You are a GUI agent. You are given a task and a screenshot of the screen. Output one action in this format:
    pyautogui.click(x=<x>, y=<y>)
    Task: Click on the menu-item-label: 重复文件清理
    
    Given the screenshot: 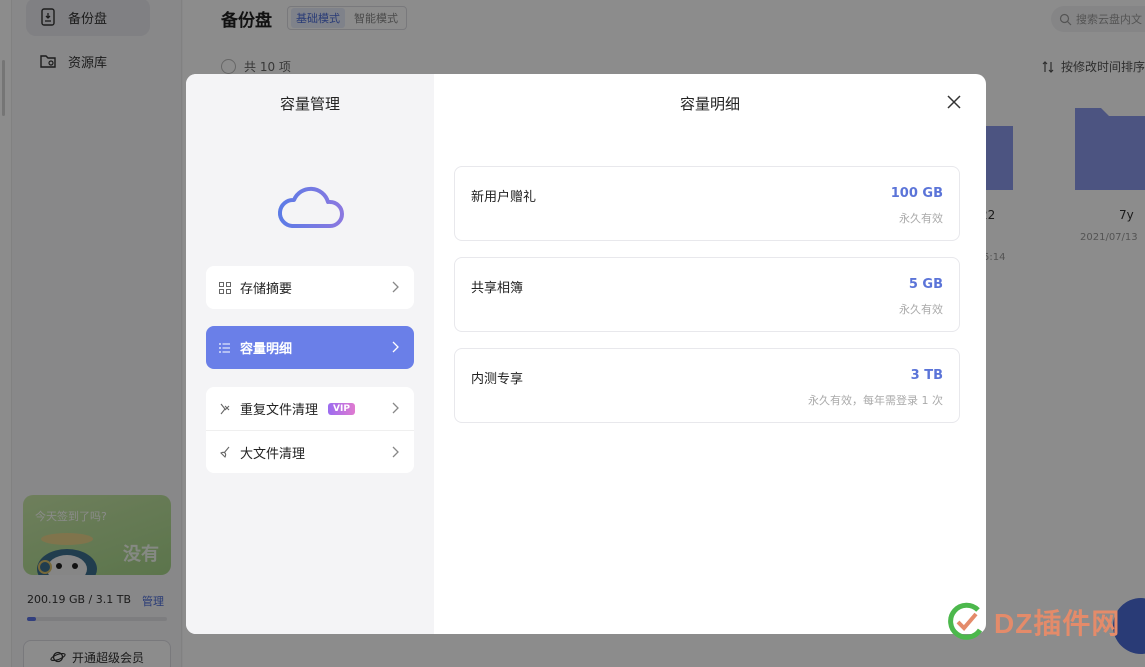 What is the action you would take?
    pyautogui.click(x=279, y=410)
    